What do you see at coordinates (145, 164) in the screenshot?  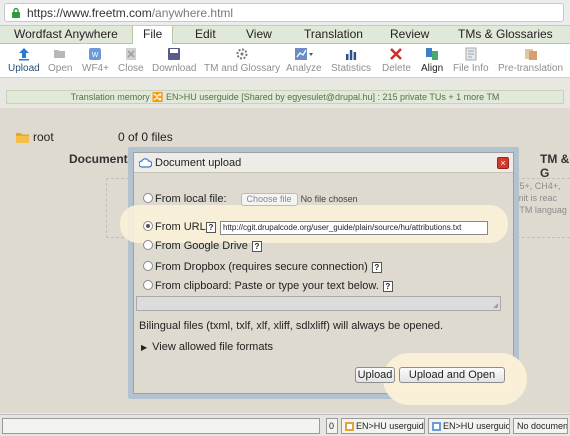 I see `cloud-icon` at bounding box center [145, 164].